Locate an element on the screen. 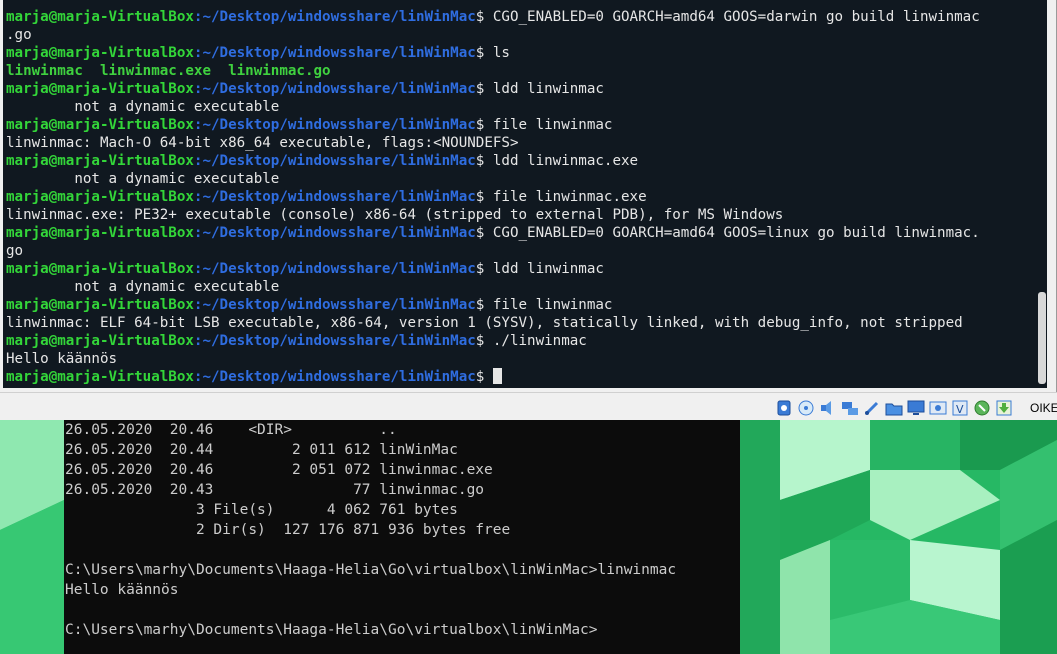 This screenshot has height=654, width=1057. shared-folders-icon is located at coordinates (894, 408).